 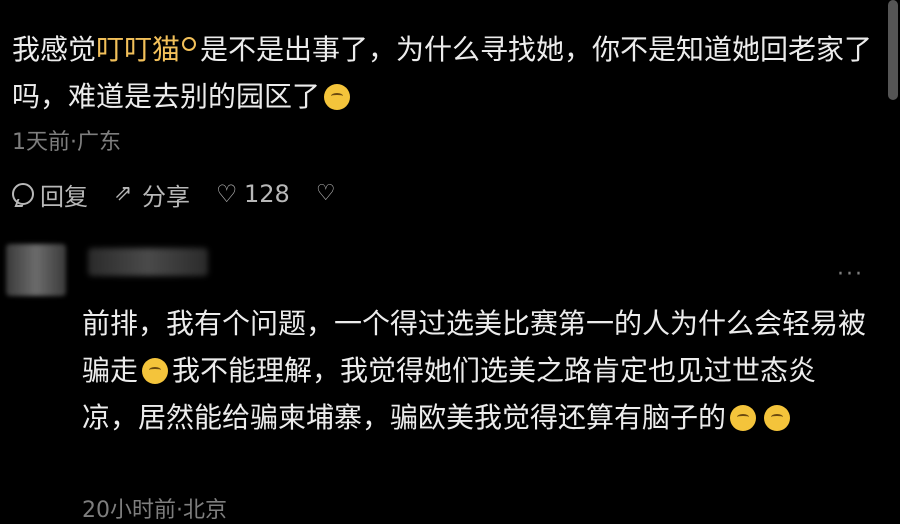 I want to click on mention-link: 叮叮猫, so click(x=148, y=49).